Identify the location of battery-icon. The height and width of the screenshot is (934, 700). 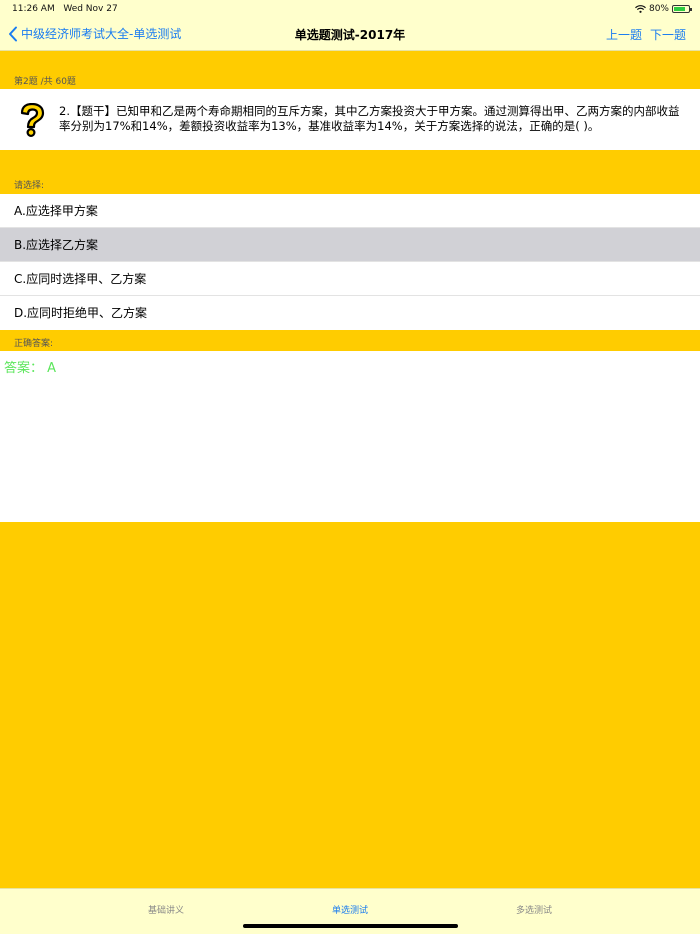
(682, 9).